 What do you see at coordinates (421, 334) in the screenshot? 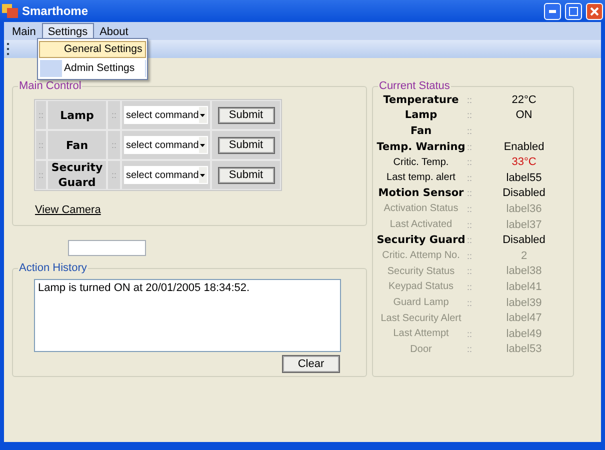
I see `status-label: Last Attempt` at bounding box center [421, 334].